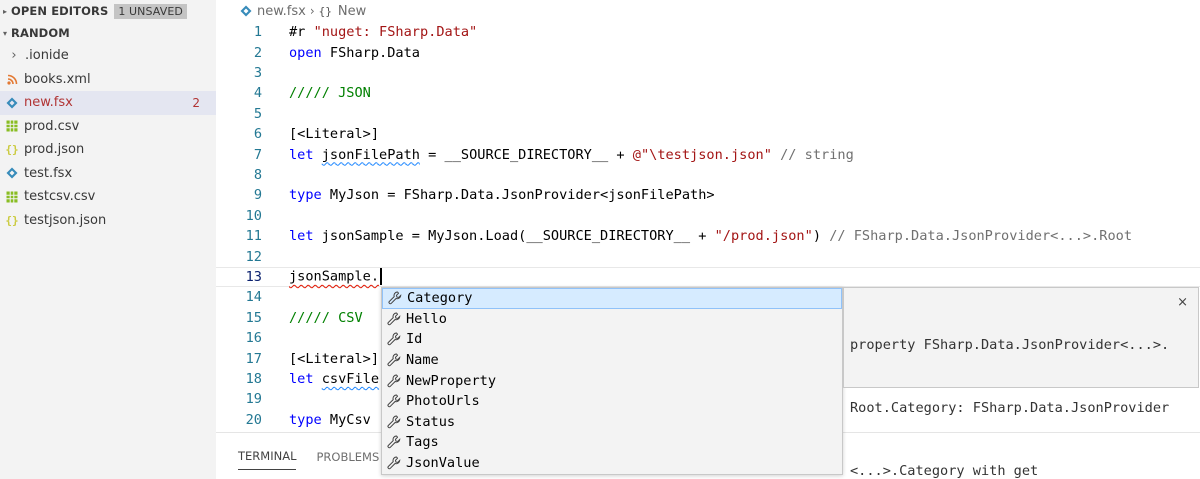 This screenshot has width=1200, height=479. Describe the element at coordinates (612, 422) in the screenshot. I see `suggestion-item: Status` at that location.